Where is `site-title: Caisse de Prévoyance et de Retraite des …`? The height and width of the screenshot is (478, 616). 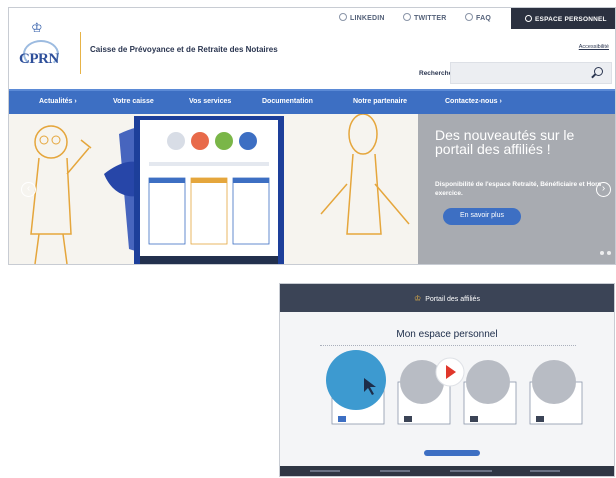
site-title: Caisse de Prévoyance et de Retraite des … is located at coordinates (184, 49).